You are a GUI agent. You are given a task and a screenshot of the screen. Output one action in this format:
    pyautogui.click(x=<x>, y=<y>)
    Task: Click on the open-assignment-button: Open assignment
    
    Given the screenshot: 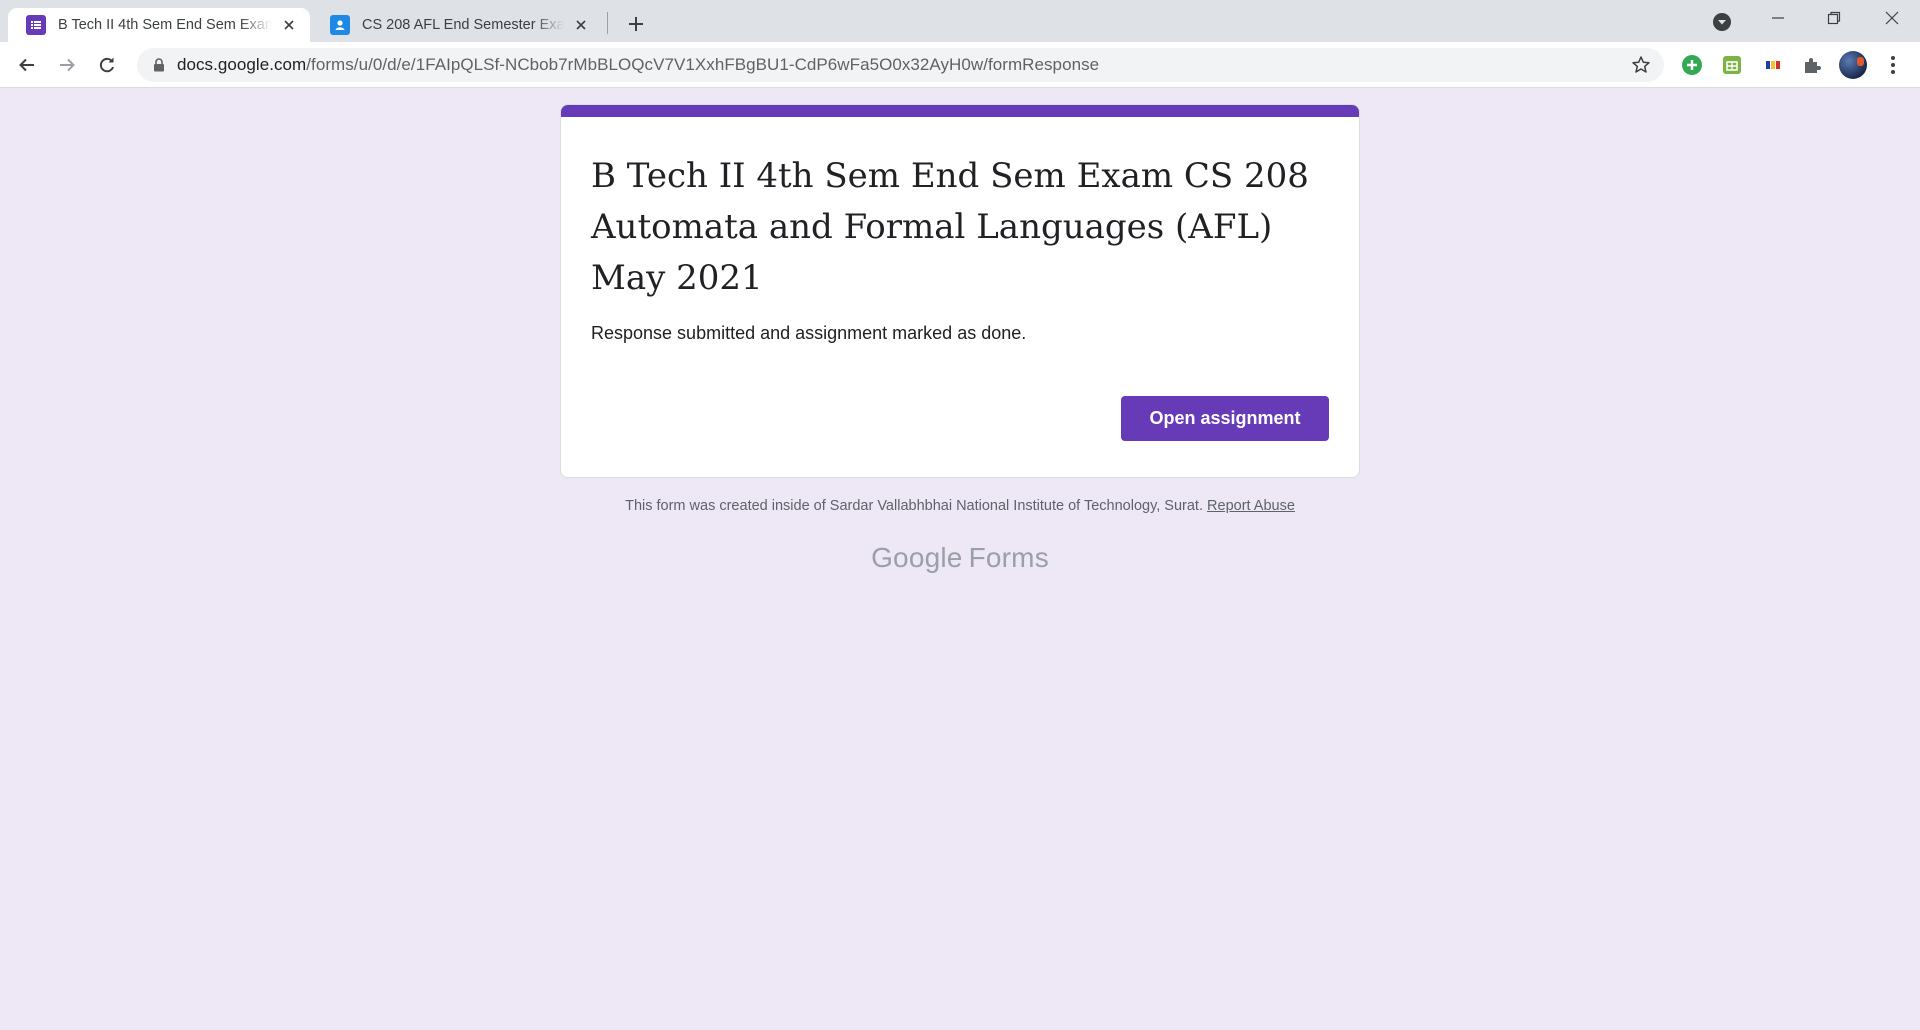 What is the action you would take?
    pyautogui.click(x=1225, y=418)
    